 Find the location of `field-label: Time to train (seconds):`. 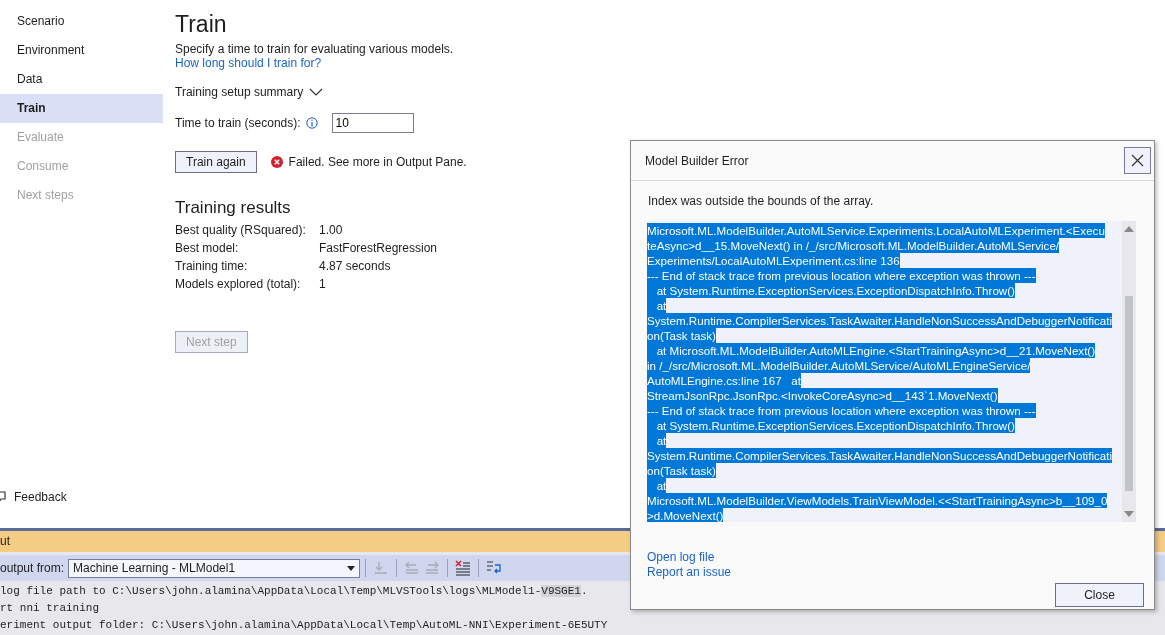

field-label: Time to train (seconds): is located at coordinates (238, 123).